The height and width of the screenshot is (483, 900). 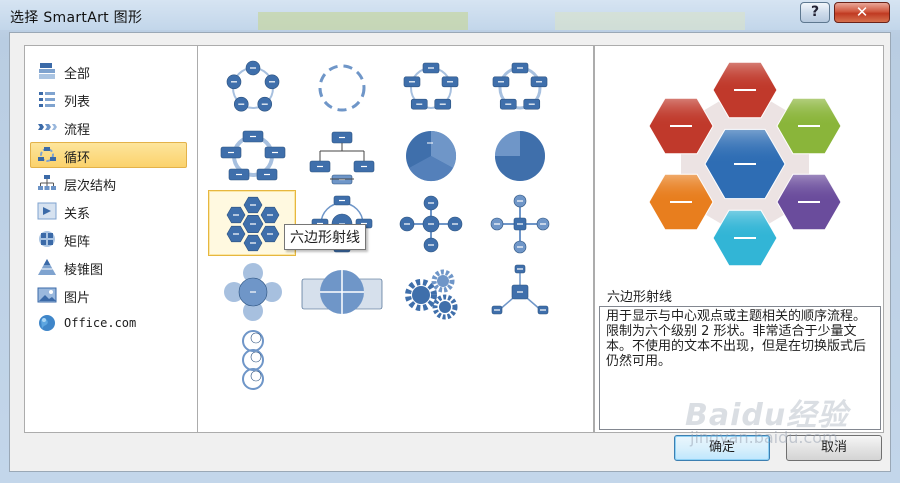 I want to click on title-bar: 选择 SmartArt 图形 ? ✕, so click(x=450, y=15).